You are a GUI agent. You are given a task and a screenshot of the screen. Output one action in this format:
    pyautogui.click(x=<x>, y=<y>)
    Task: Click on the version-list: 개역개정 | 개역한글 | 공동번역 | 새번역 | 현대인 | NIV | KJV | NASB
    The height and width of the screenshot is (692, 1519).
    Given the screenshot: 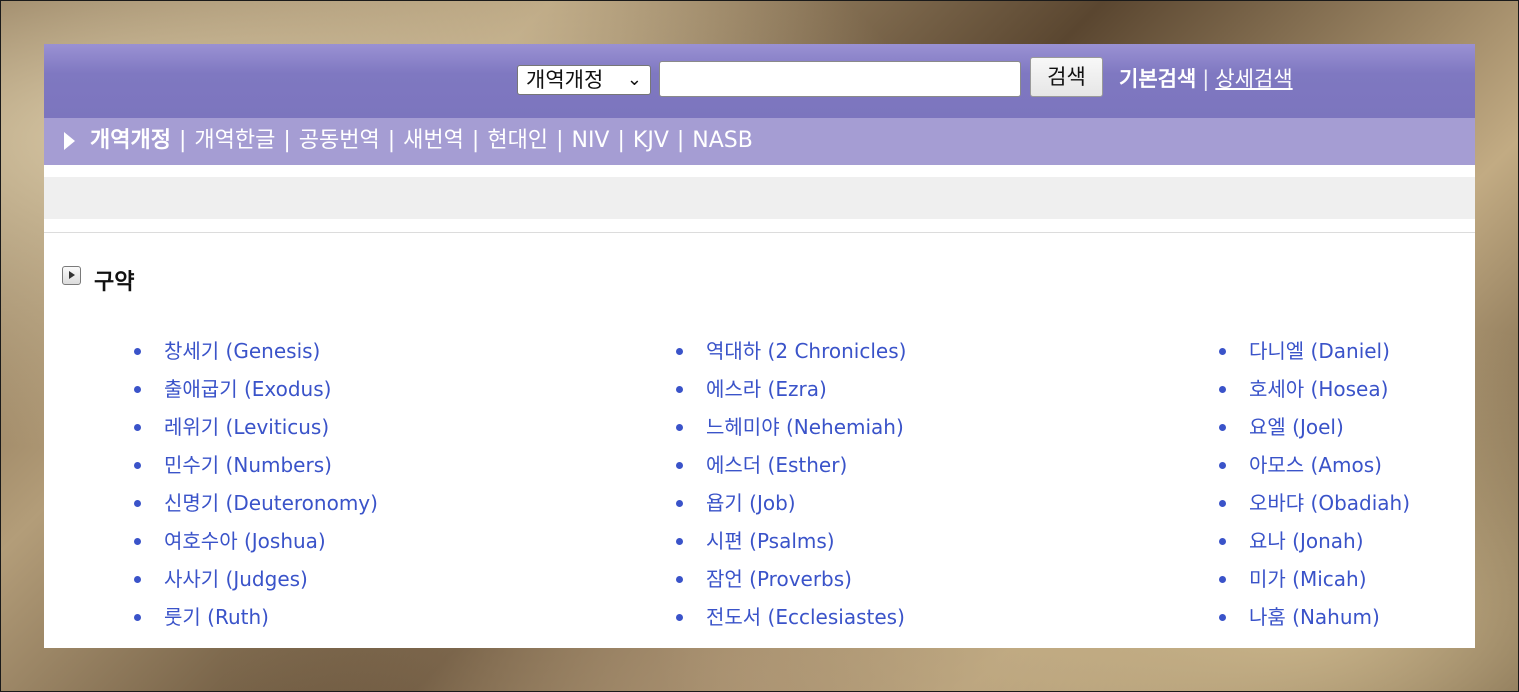 What is the action you would take?
    pyautogui.click(x=421, y=141)
    